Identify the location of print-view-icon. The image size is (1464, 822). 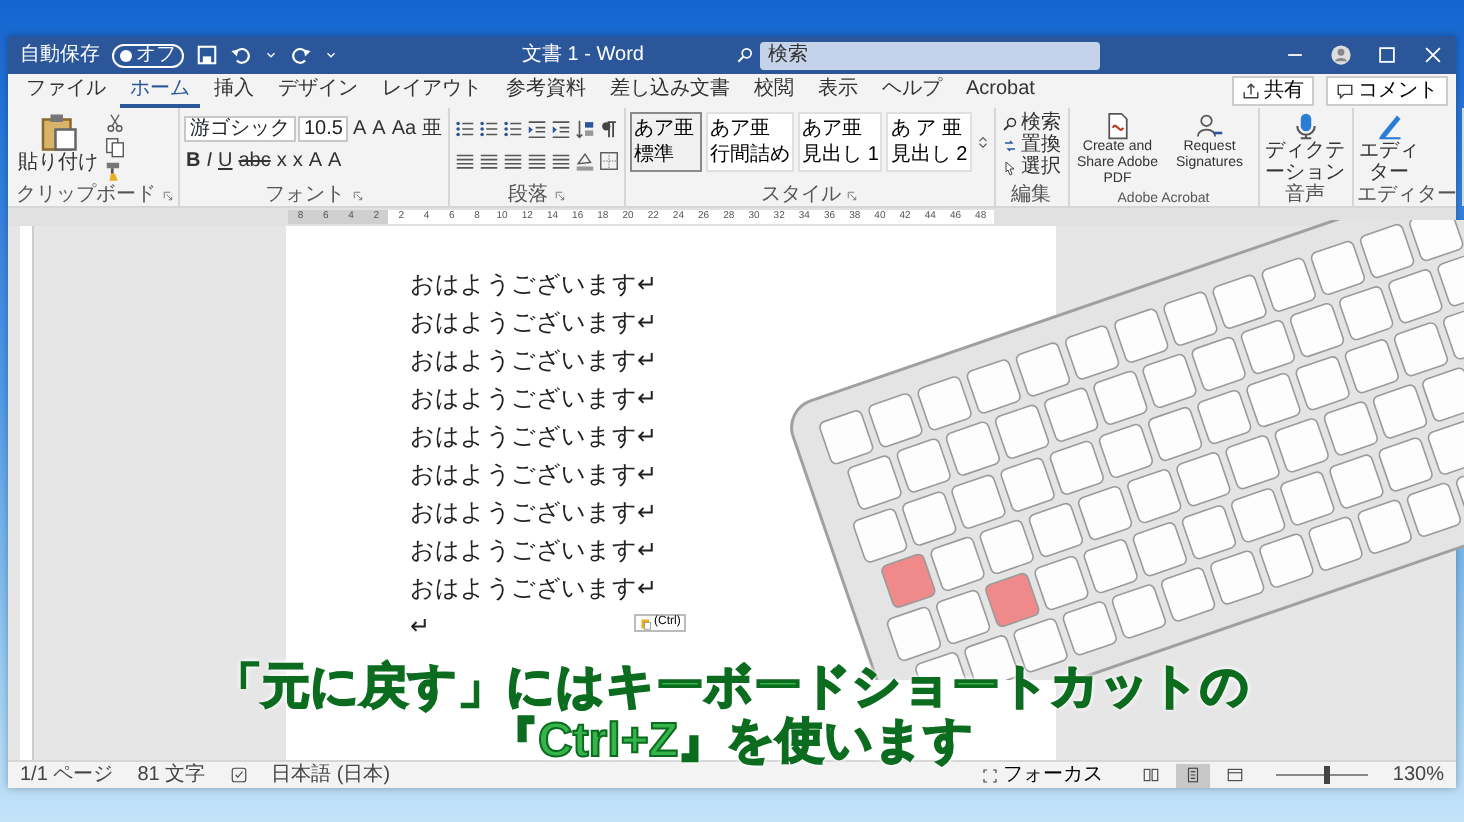
(1193, 775).